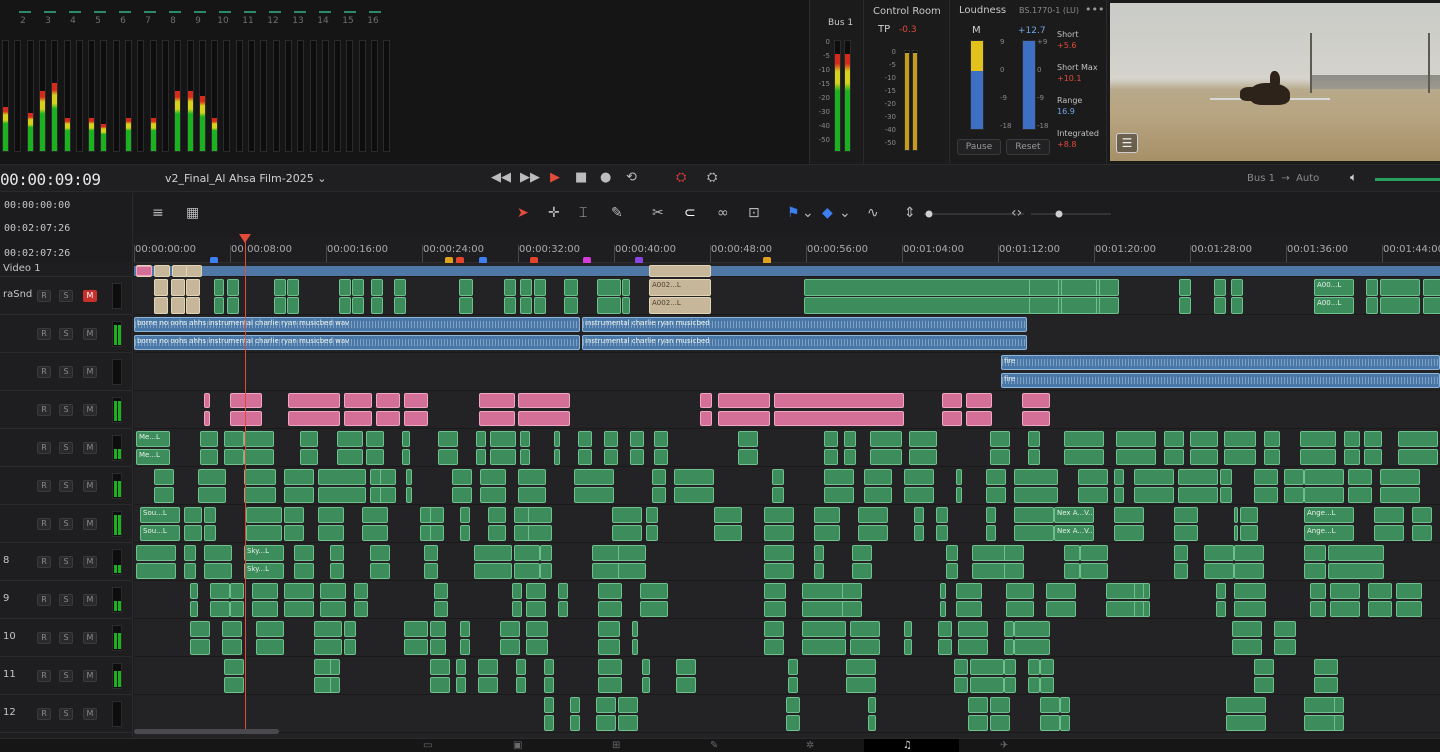 This screenshot has height=752, width=1440. What do you see at coordinates (1220, 380) in the screenshot?
I see `audio-clip: fire` at bounding box center [1220, 380].